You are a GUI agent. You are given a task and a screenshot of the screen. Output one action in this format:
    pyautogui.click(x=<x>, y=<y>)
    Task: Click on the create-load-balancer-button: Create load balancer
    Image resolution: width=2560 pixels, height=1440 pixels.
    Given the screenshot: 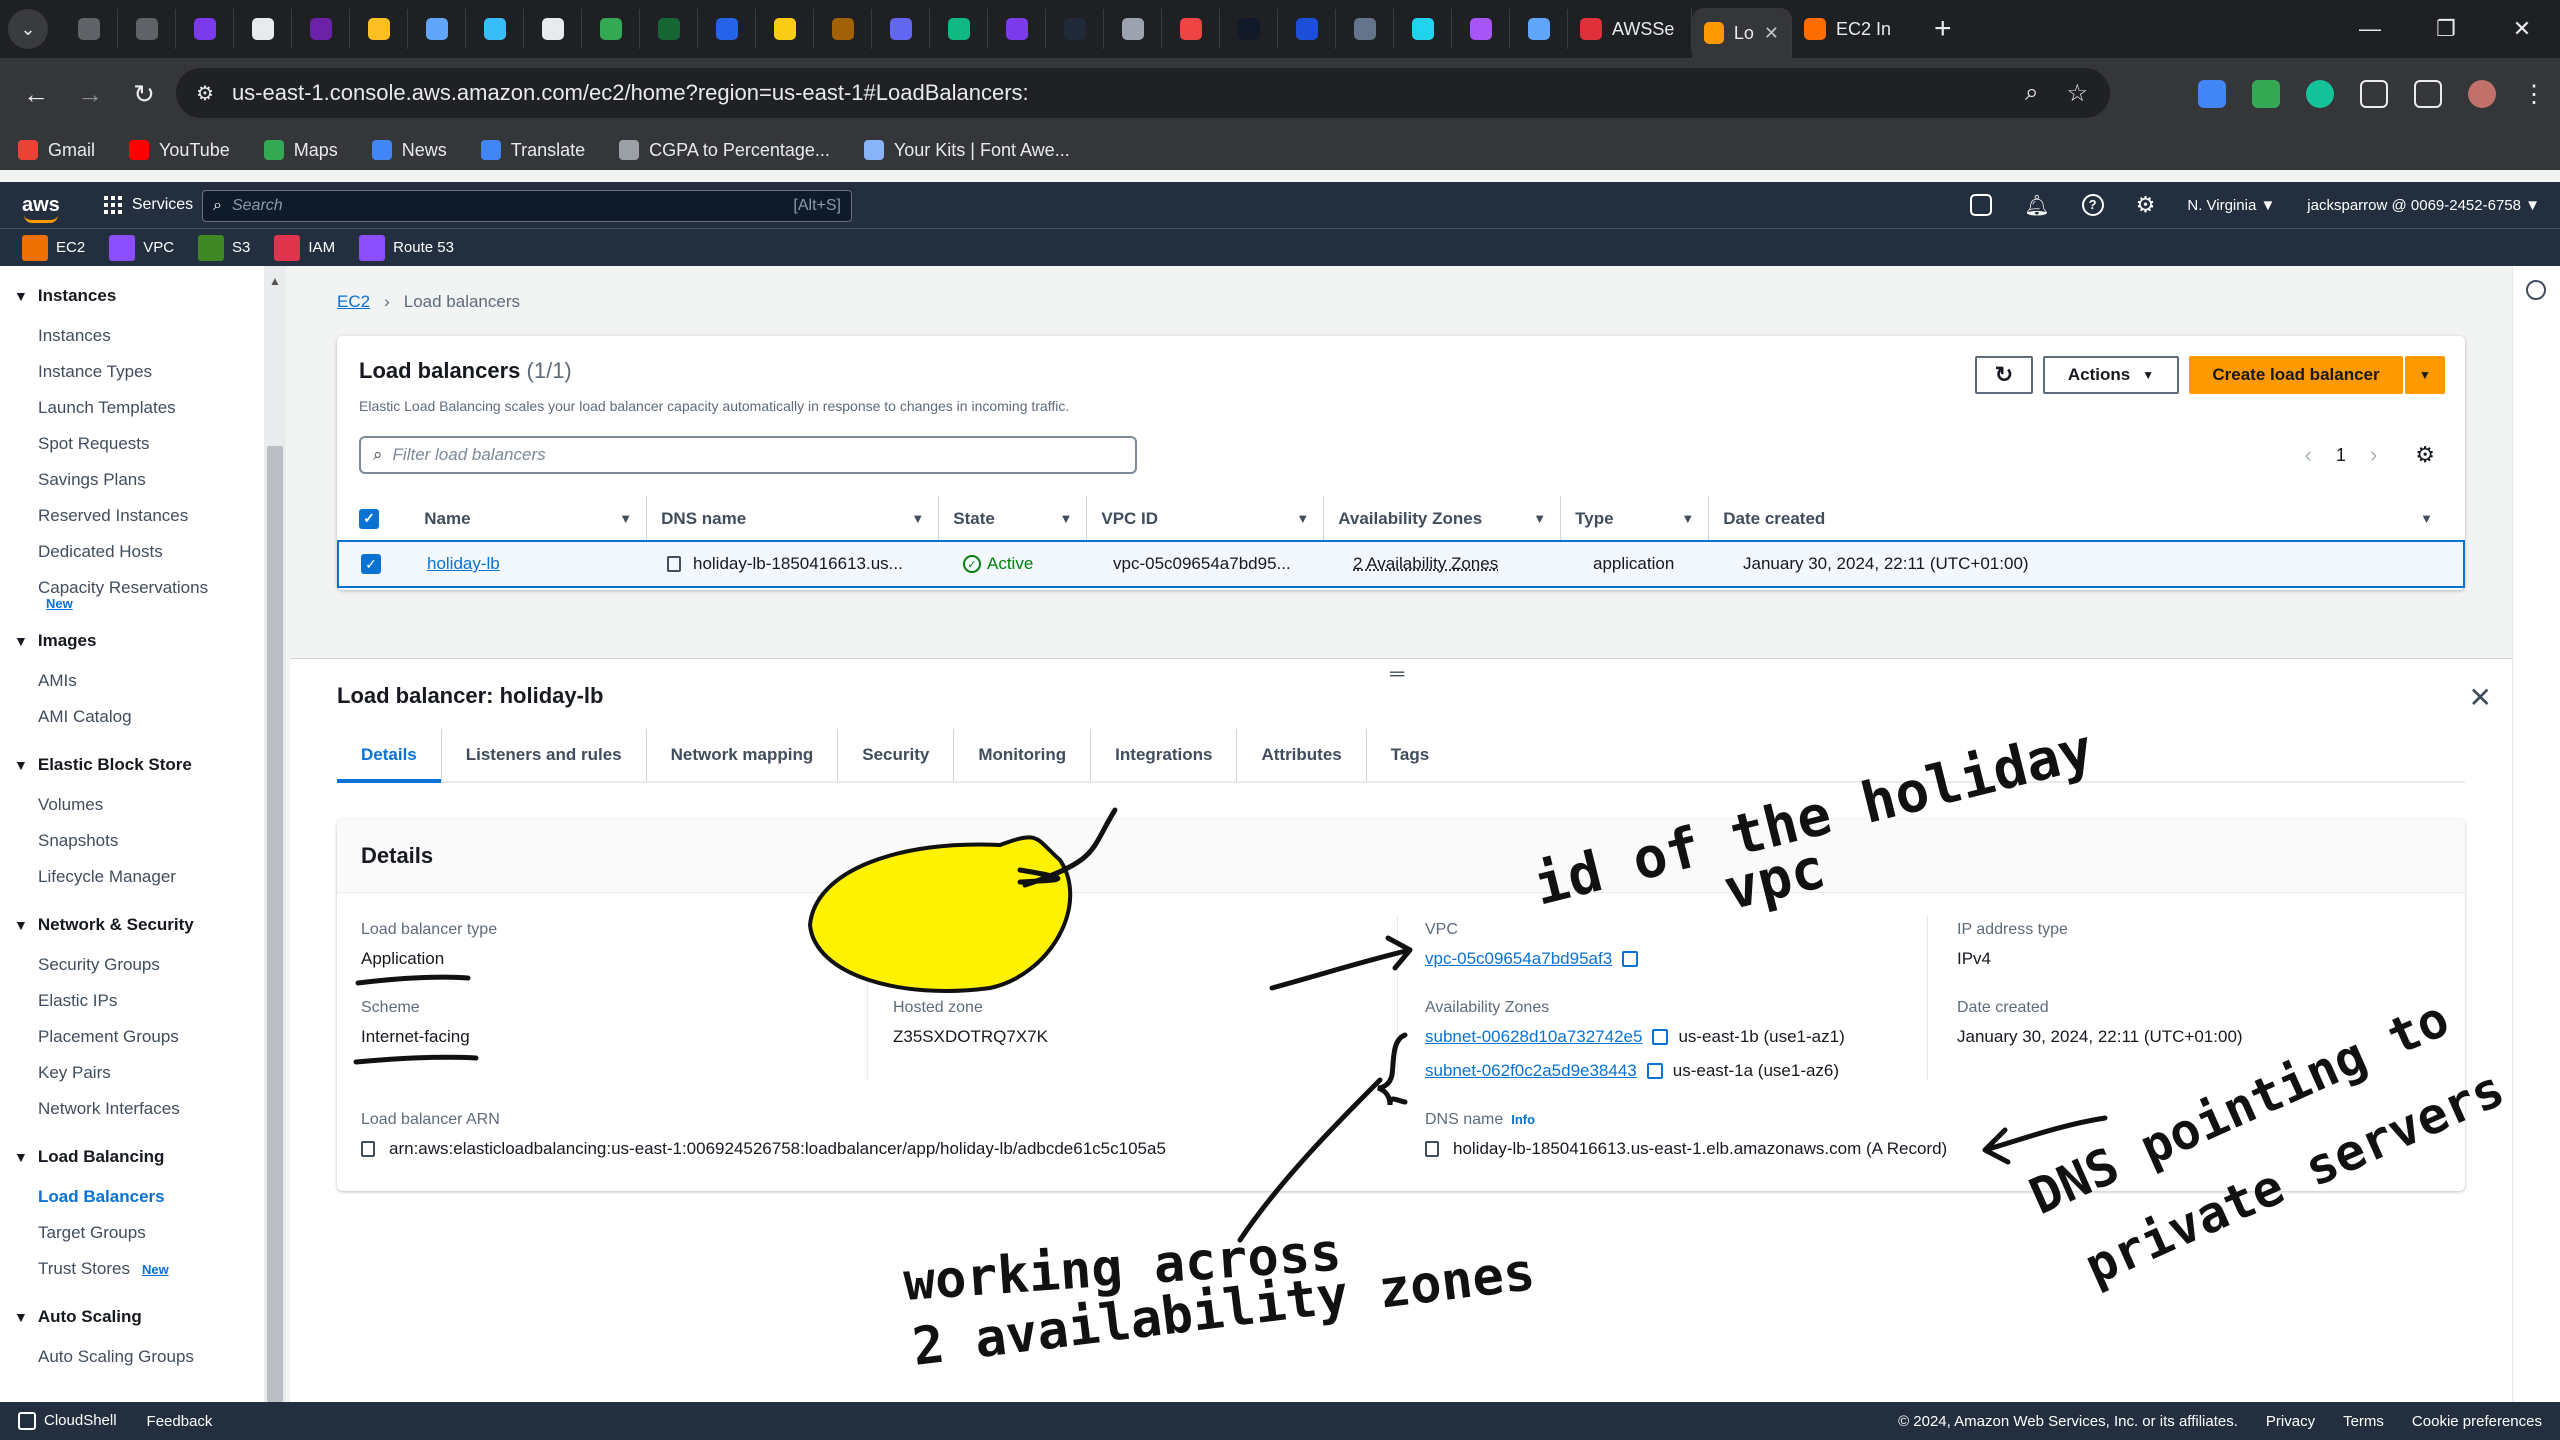 What is the action you would take?
    pyautogui.click(x=2296, y=375)
    